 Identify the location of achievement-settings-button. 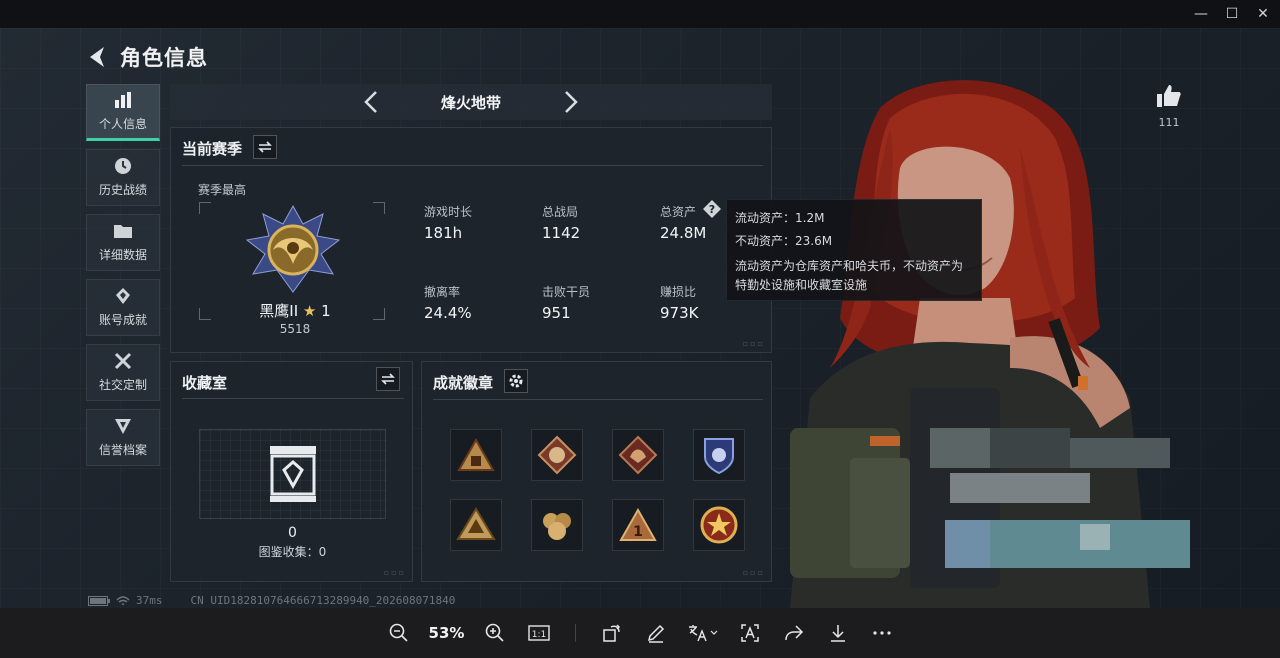
(516, 381).